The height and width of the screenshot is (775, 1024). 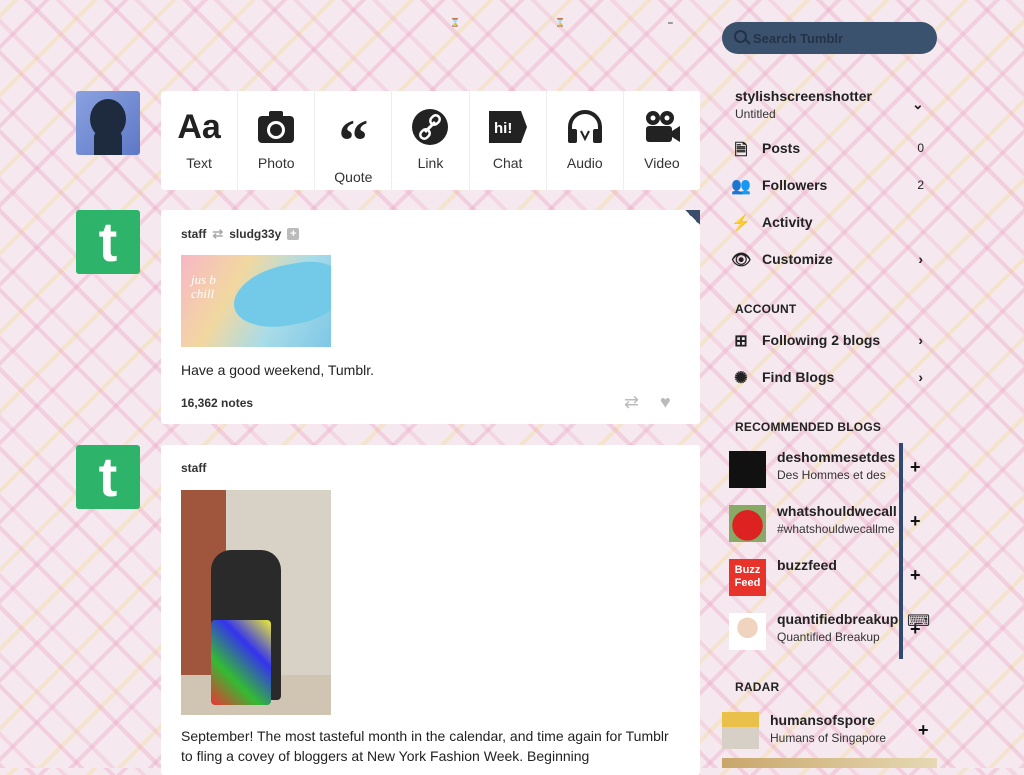 I want to click on post-image, so click(x=256, y=602).